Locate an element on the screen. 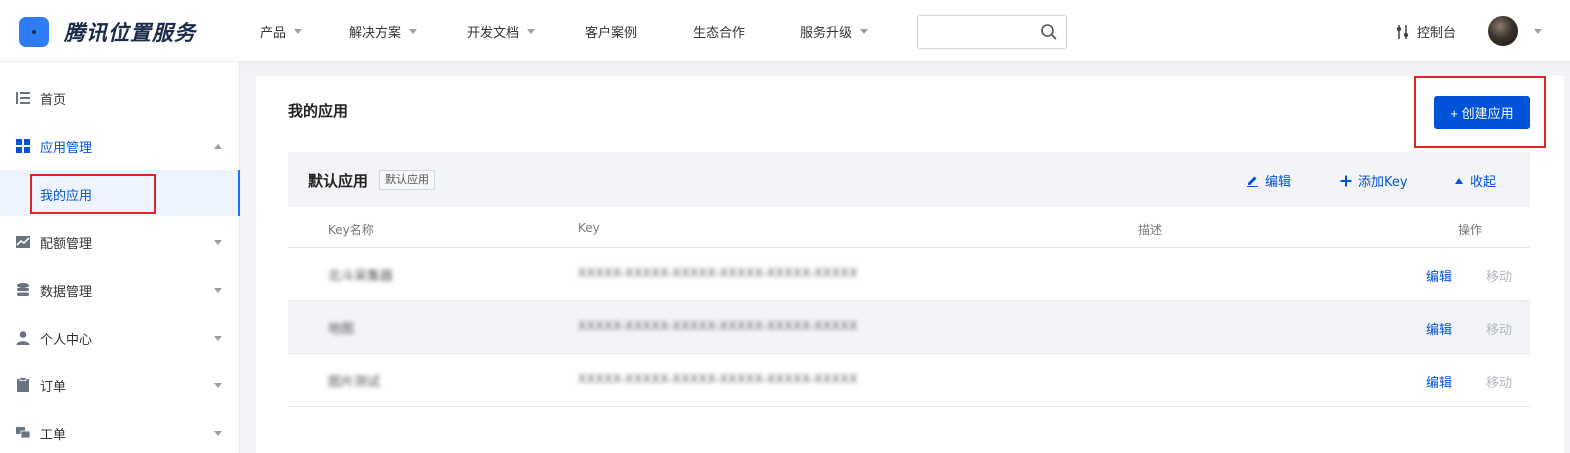  brand-name: 腾讯位置服务 is located at coordinates (130, 33).